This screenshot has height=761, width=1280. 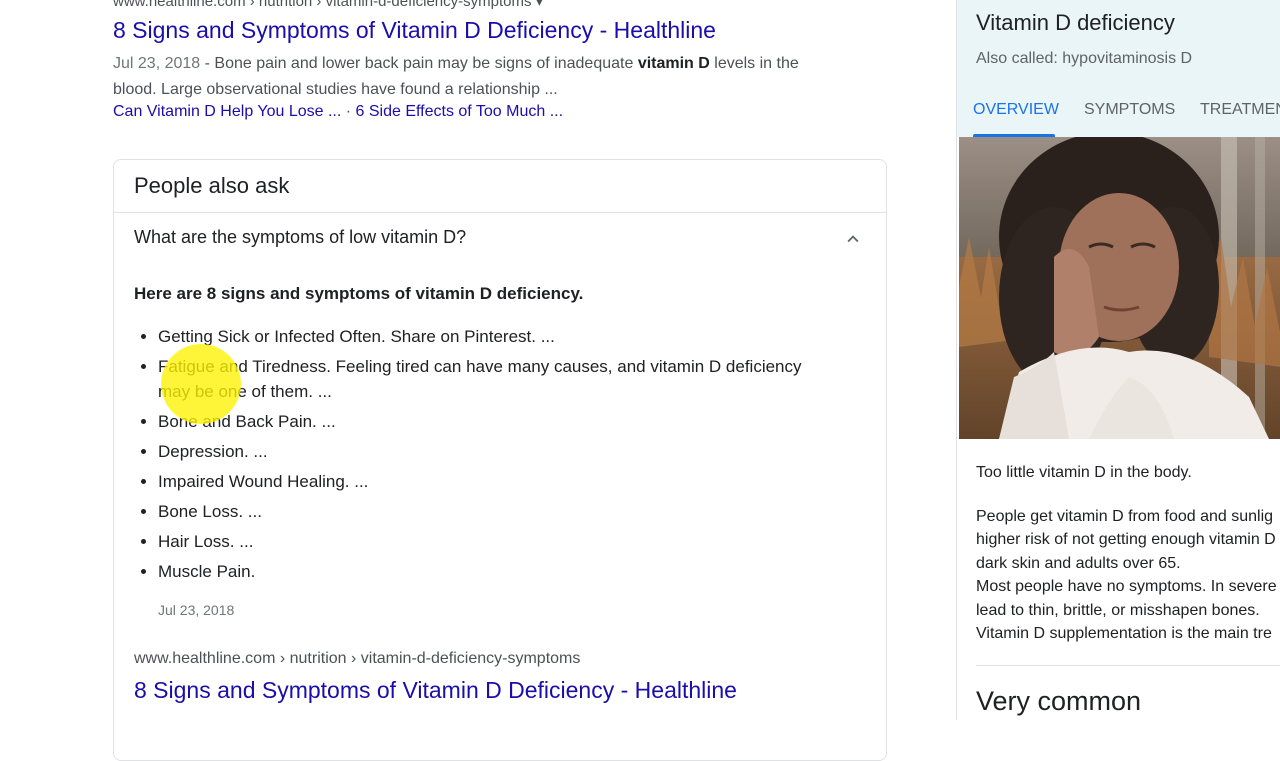 I want to click on tab-overview: OVERVIEW, so click(x=1016, y=110).